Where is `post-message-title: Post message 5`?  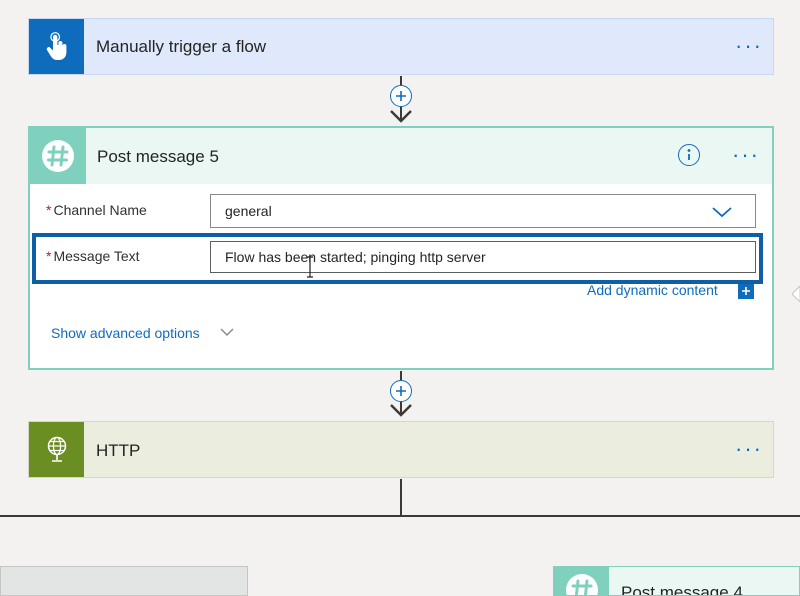
post-message-title: Post message 5 is located at coordinates (158, 156).